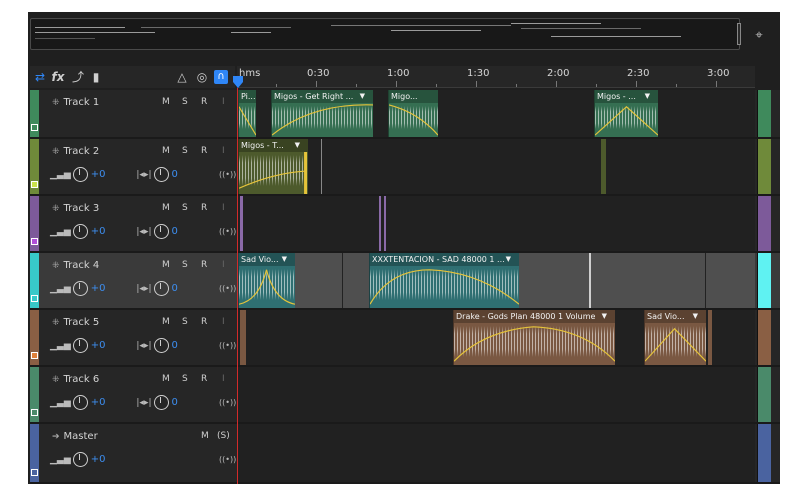  Describe the element at coordinates (40, 77) in the screenshot. I see `switch-icon: ⇄` at that location.